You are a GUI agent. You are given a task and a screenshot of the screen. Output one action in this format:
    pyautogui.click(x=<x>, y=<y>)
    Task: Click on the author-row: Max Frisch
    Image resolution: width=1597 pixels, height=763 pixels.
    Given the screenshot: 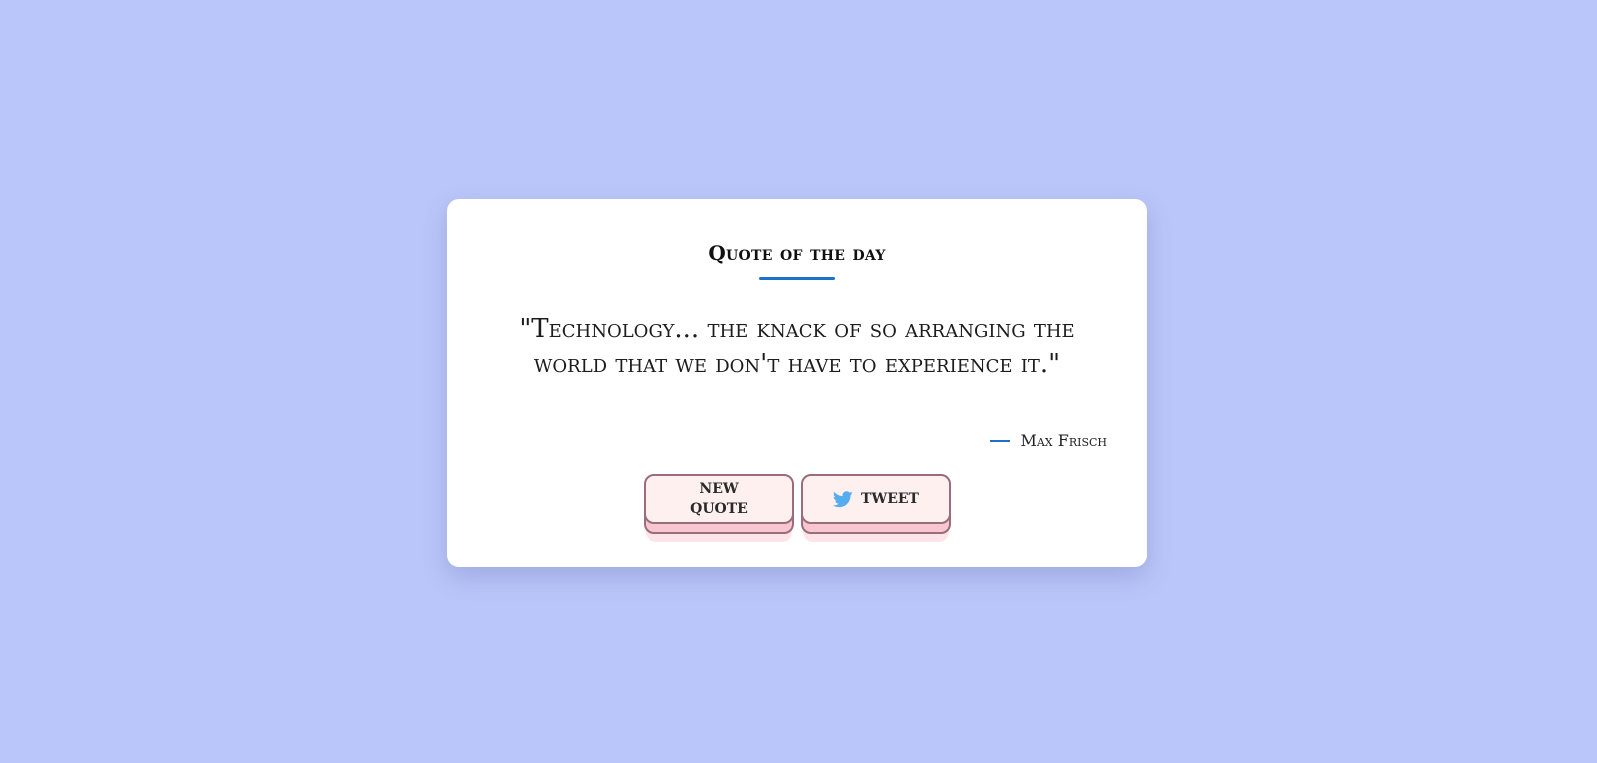 What is the action you would take?
    pyautogui.click(x=1048, y=440)
    